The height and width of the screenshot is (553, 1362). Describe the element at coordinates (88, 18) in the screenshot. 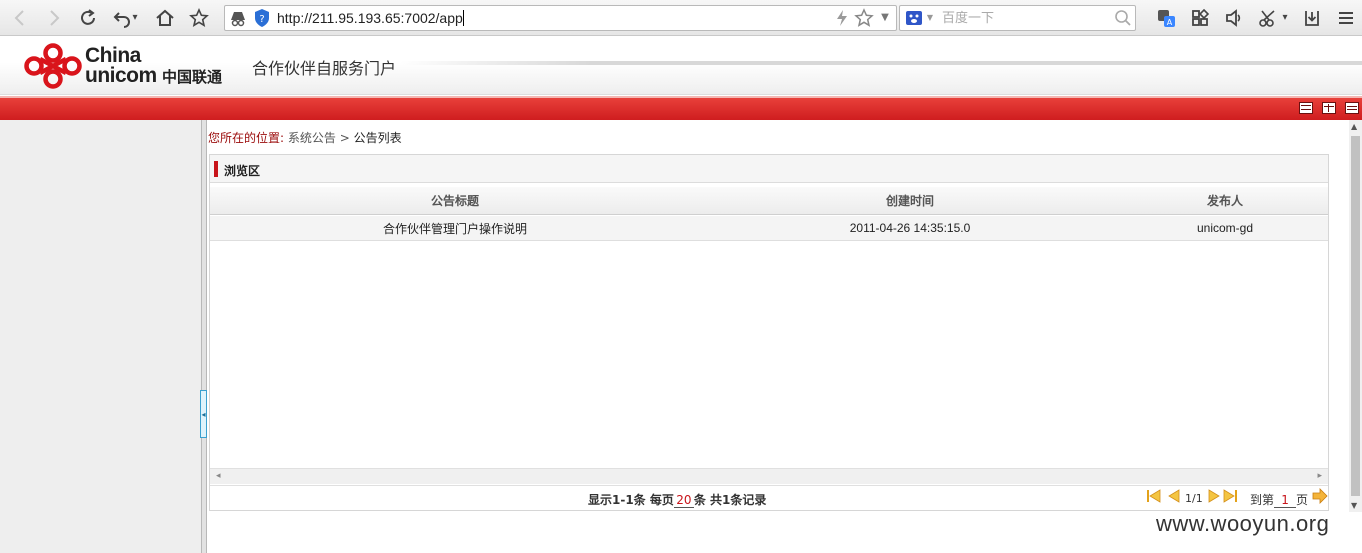

I see `reload-icon` at that location.